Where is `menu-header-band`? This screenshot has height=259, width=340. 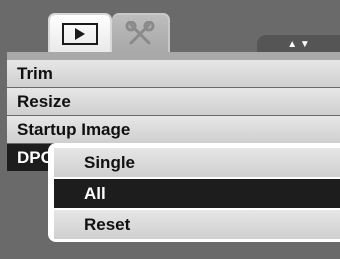
menu-header-band is located at coordinates (173, 56).